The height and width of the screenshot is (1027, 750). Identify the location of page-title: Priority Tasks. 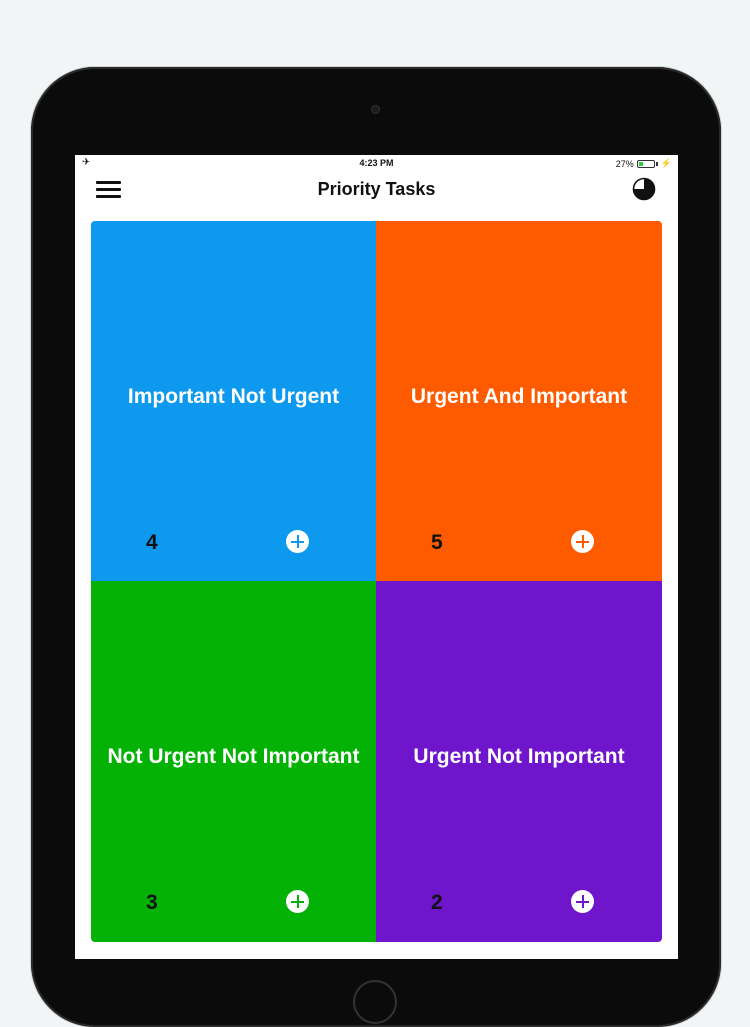
(376, 189).